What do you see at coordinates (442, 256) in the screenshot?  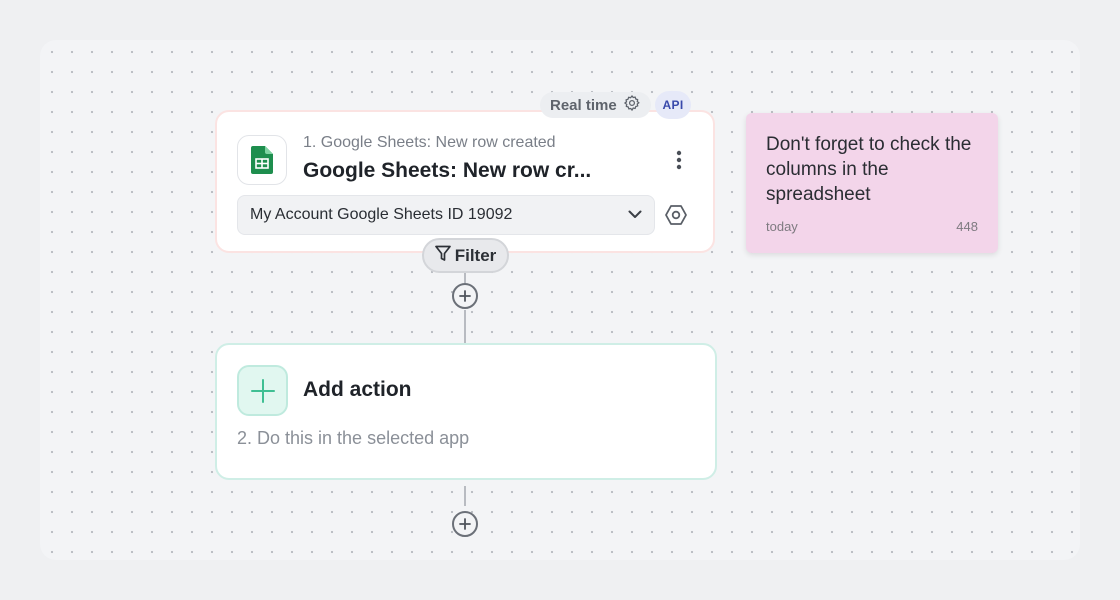 I see `filter-icon` at bounding box center [442, 256].